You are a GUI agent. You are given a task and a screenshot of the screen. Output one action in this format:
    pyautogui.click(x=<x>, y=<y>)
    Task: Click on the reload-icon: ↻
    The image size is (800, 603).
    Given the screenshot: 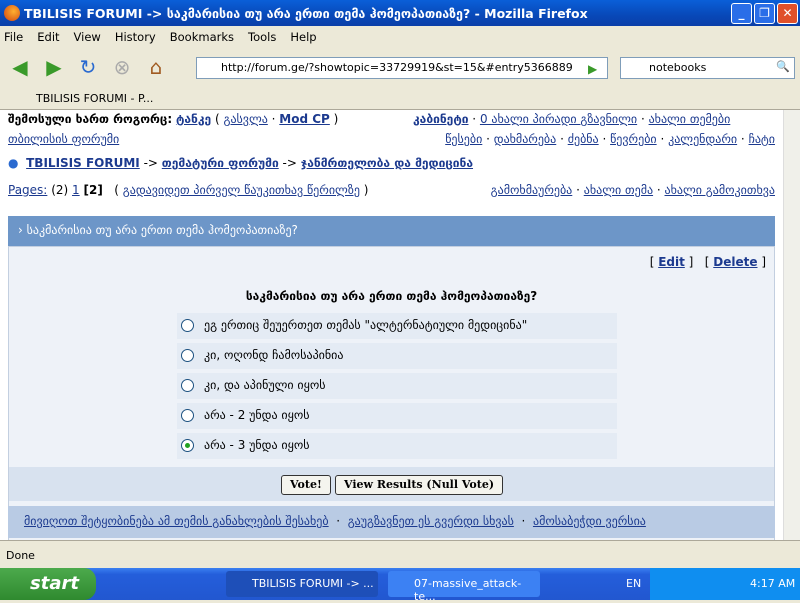 What is the action you would take?
    pyautogui.click(x=88, y=67)
    